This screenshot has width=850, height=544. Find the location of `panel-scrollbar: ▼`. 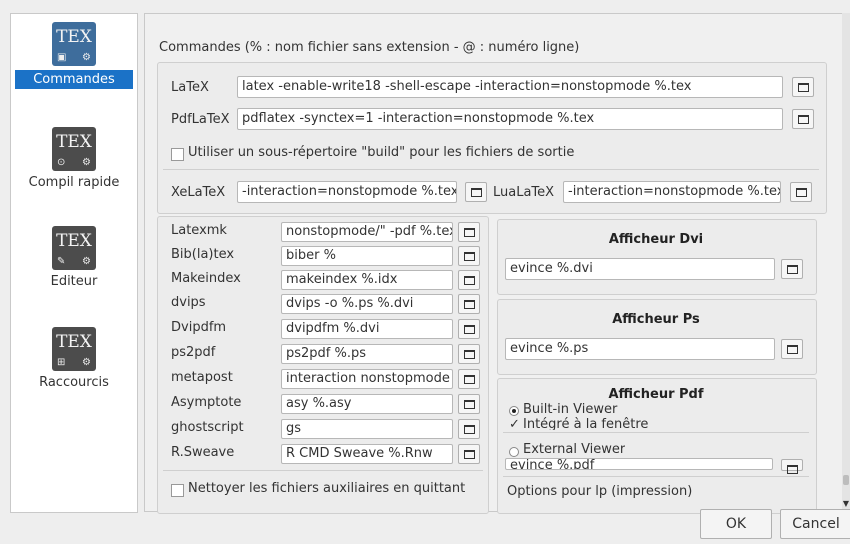

panel-scrollbar: ▼ is located at coordinates (846, 261).